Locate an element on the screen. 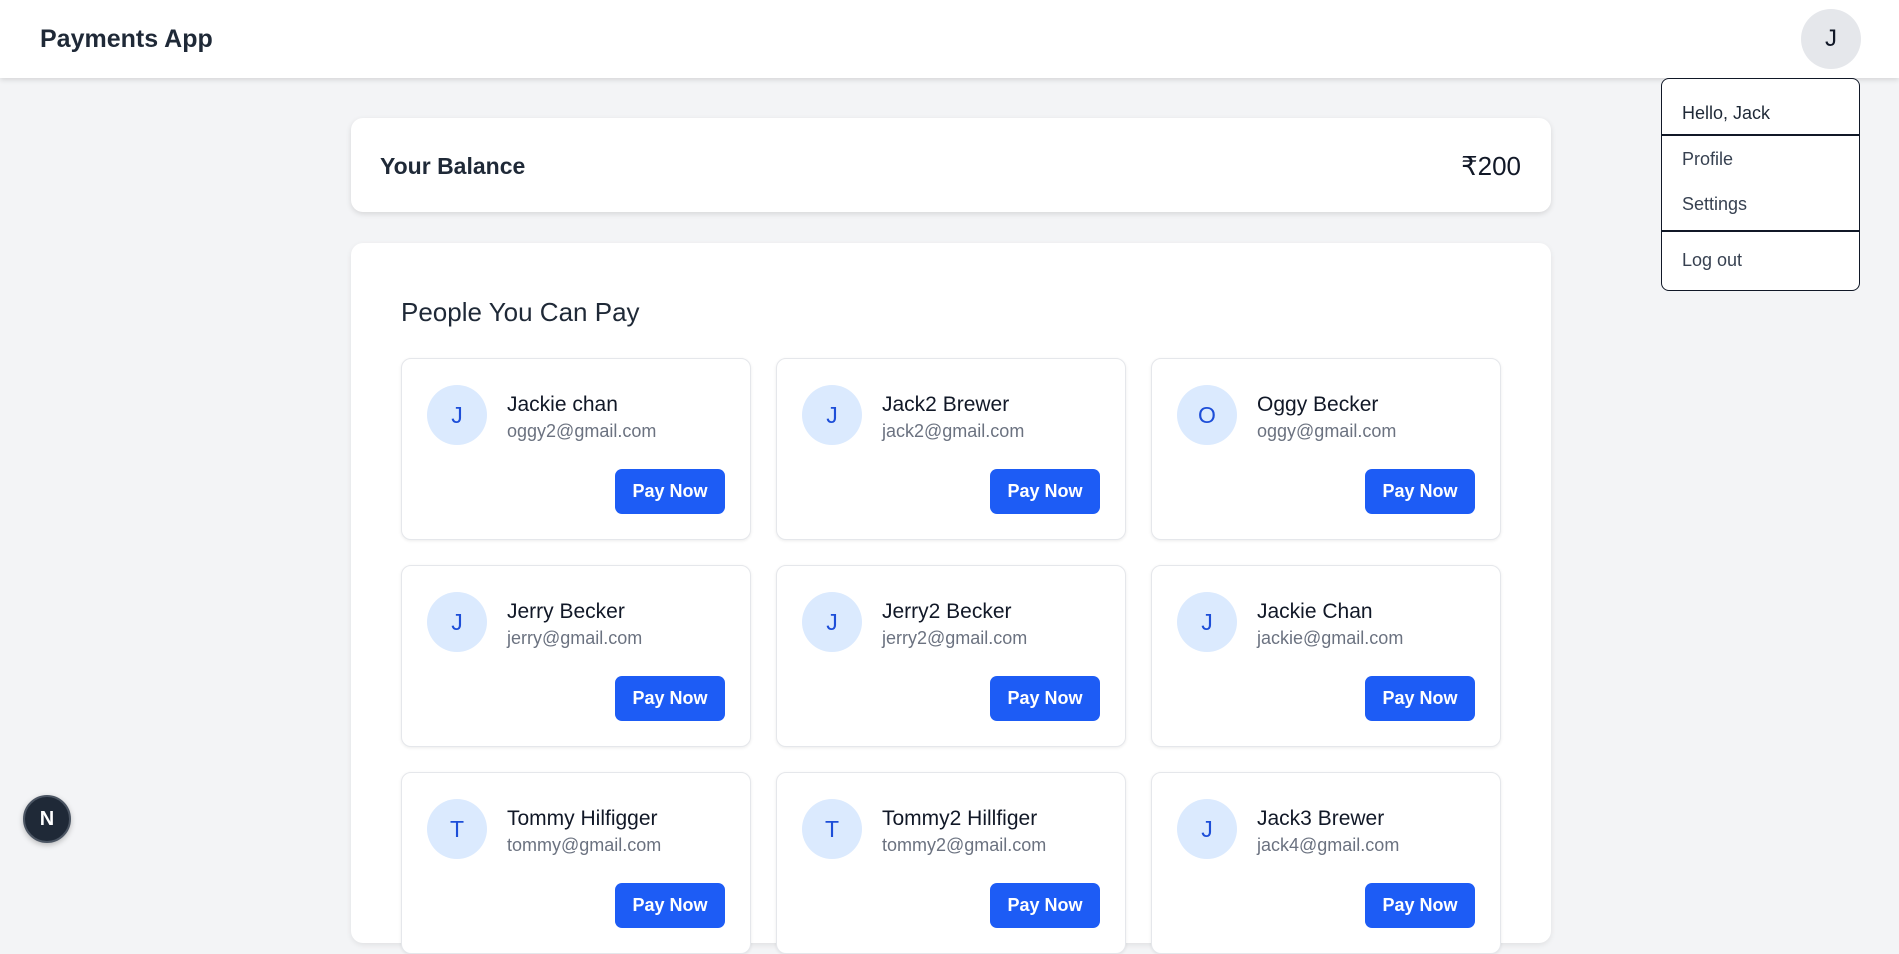  user-greeting: Hello, Jack is located at coordinates (1726, 113).